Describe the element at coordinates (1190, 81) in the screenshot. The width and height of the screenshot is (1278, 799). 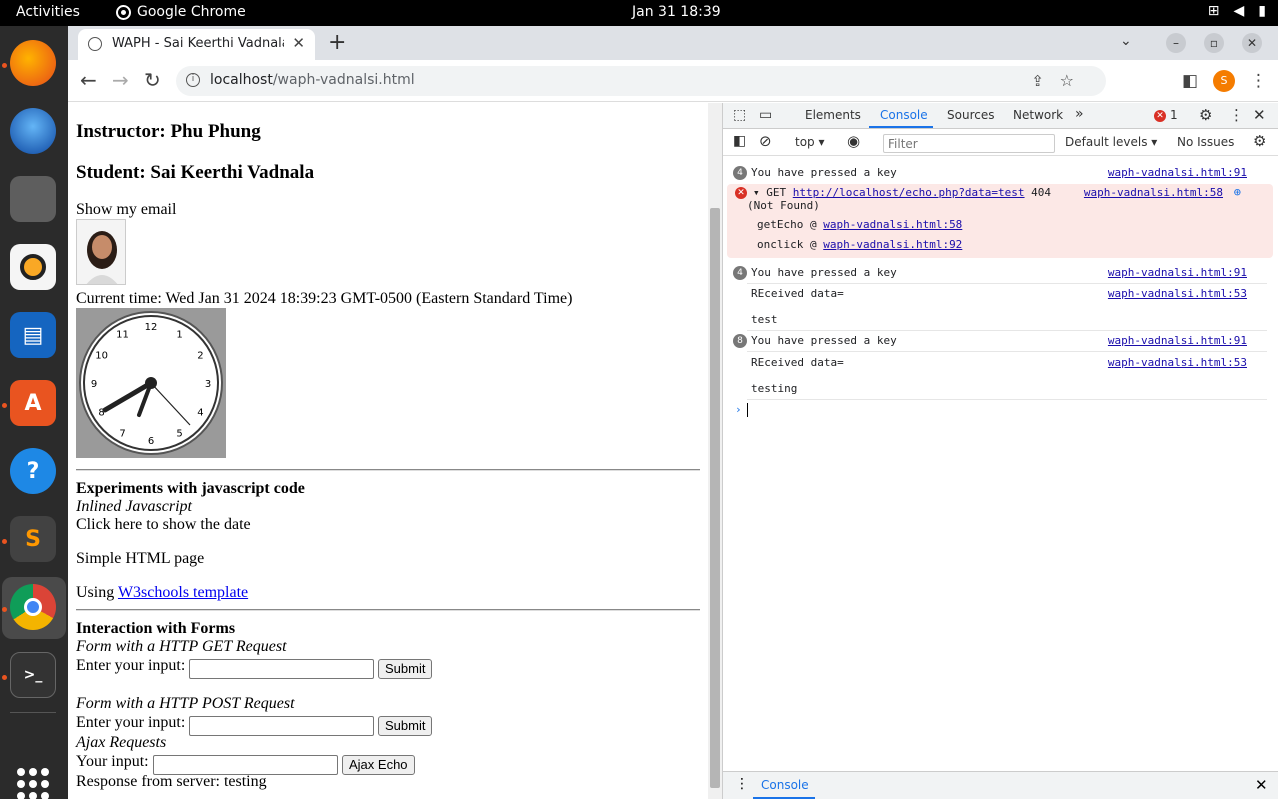
I see `side-panel-icon: ◧` at that location.